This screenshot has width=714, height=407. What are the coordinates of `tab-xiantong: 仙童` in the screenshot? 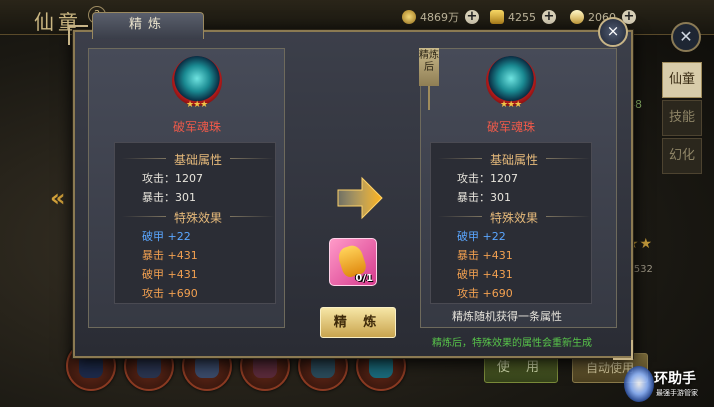 It's located at (682, 80).